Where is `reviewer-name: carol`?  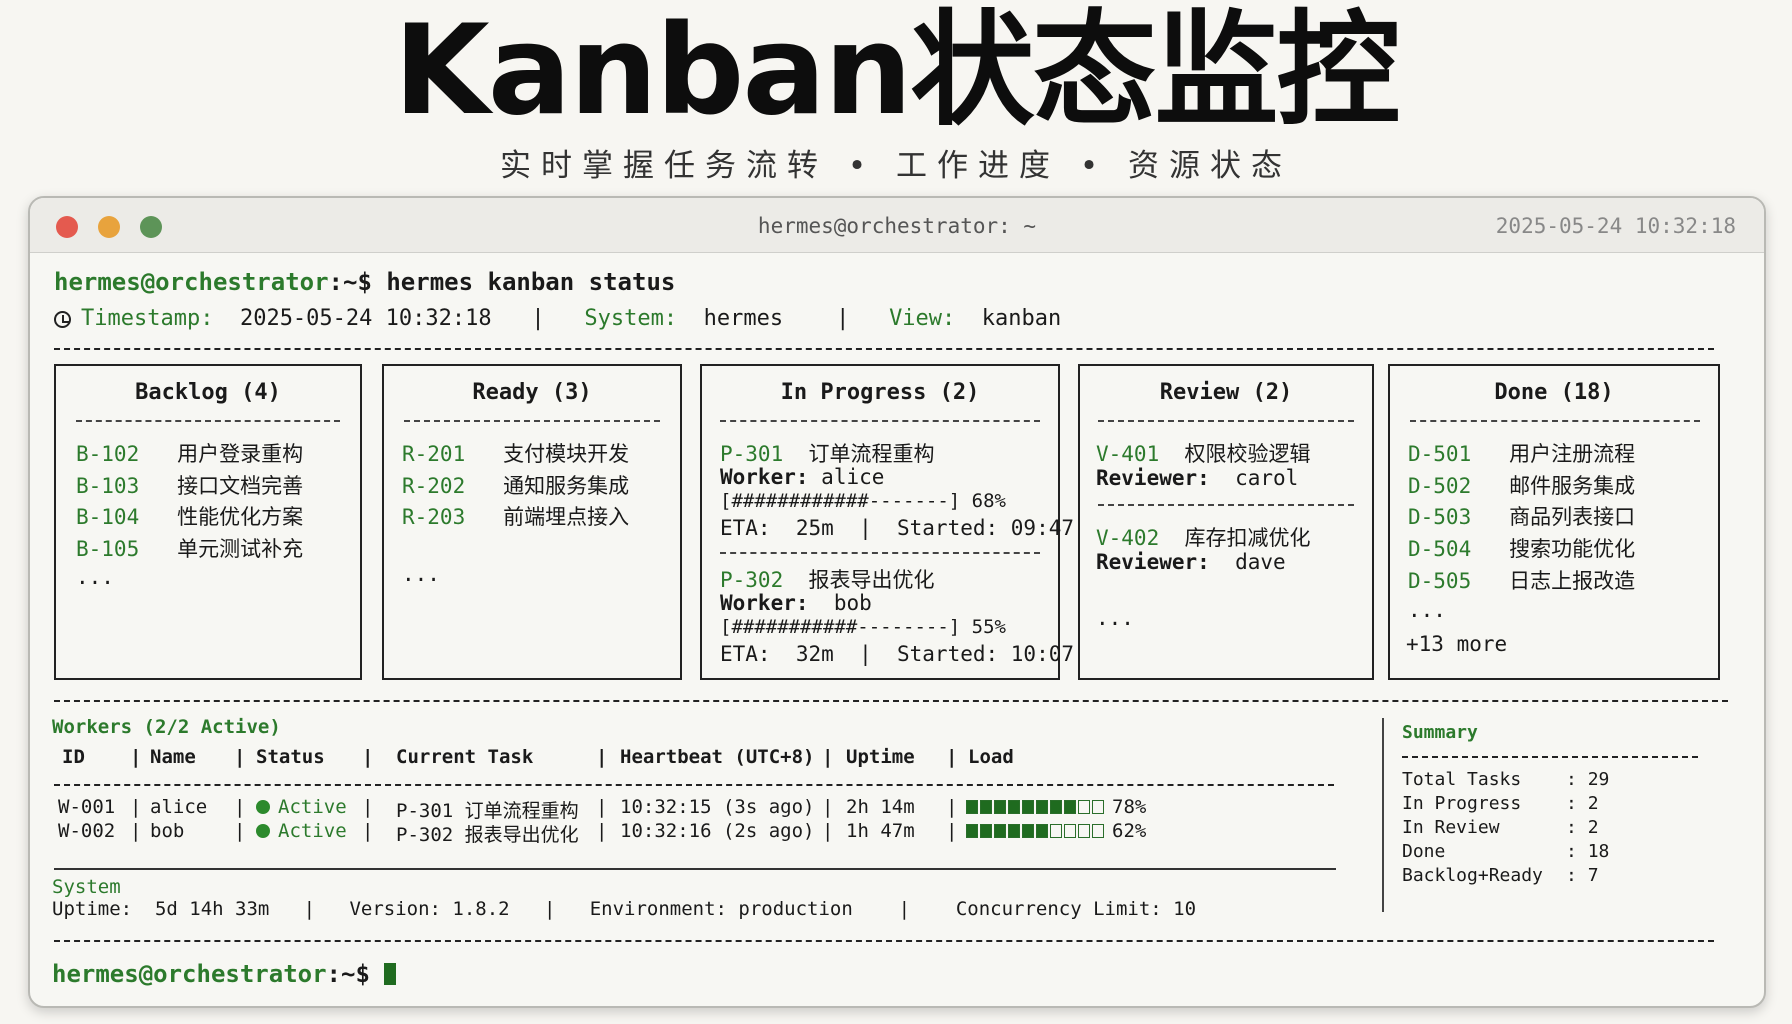 reviewer-name: carol is located at coordinates (1267, 478).